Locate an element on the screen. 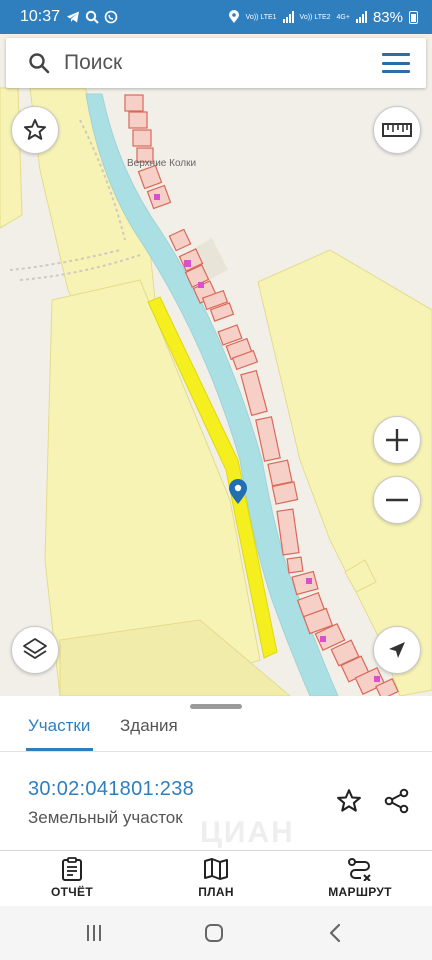 The width and height of the screenshot is (432, 960). recent-apps-icon is located at coordinates (94, 933).